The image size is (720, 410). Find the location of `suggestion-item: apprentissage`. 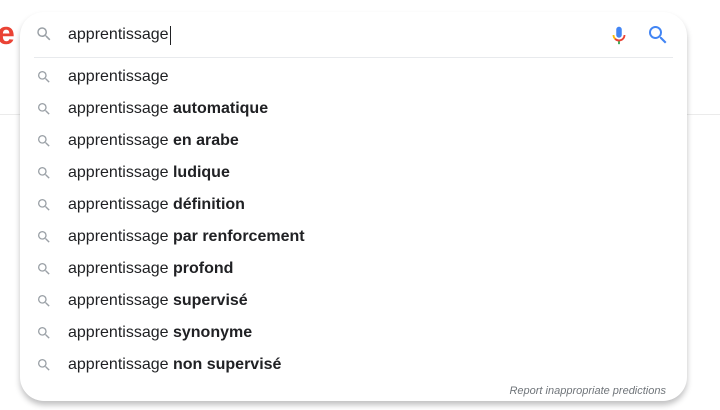

suggestion-item: apprentissage is located at coordinates (353, 77).